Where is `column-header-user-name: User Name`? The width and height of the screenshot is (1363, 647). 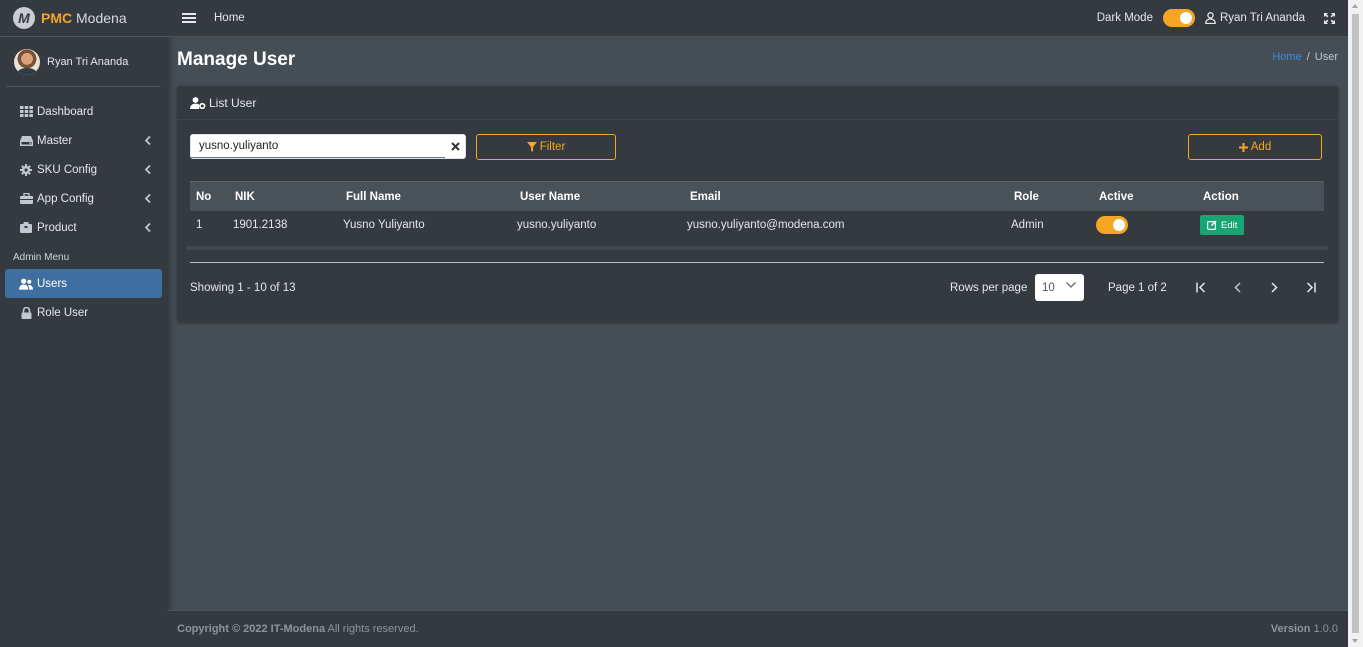
column-header-user-name: User Name is located at coordinates (602, 197).